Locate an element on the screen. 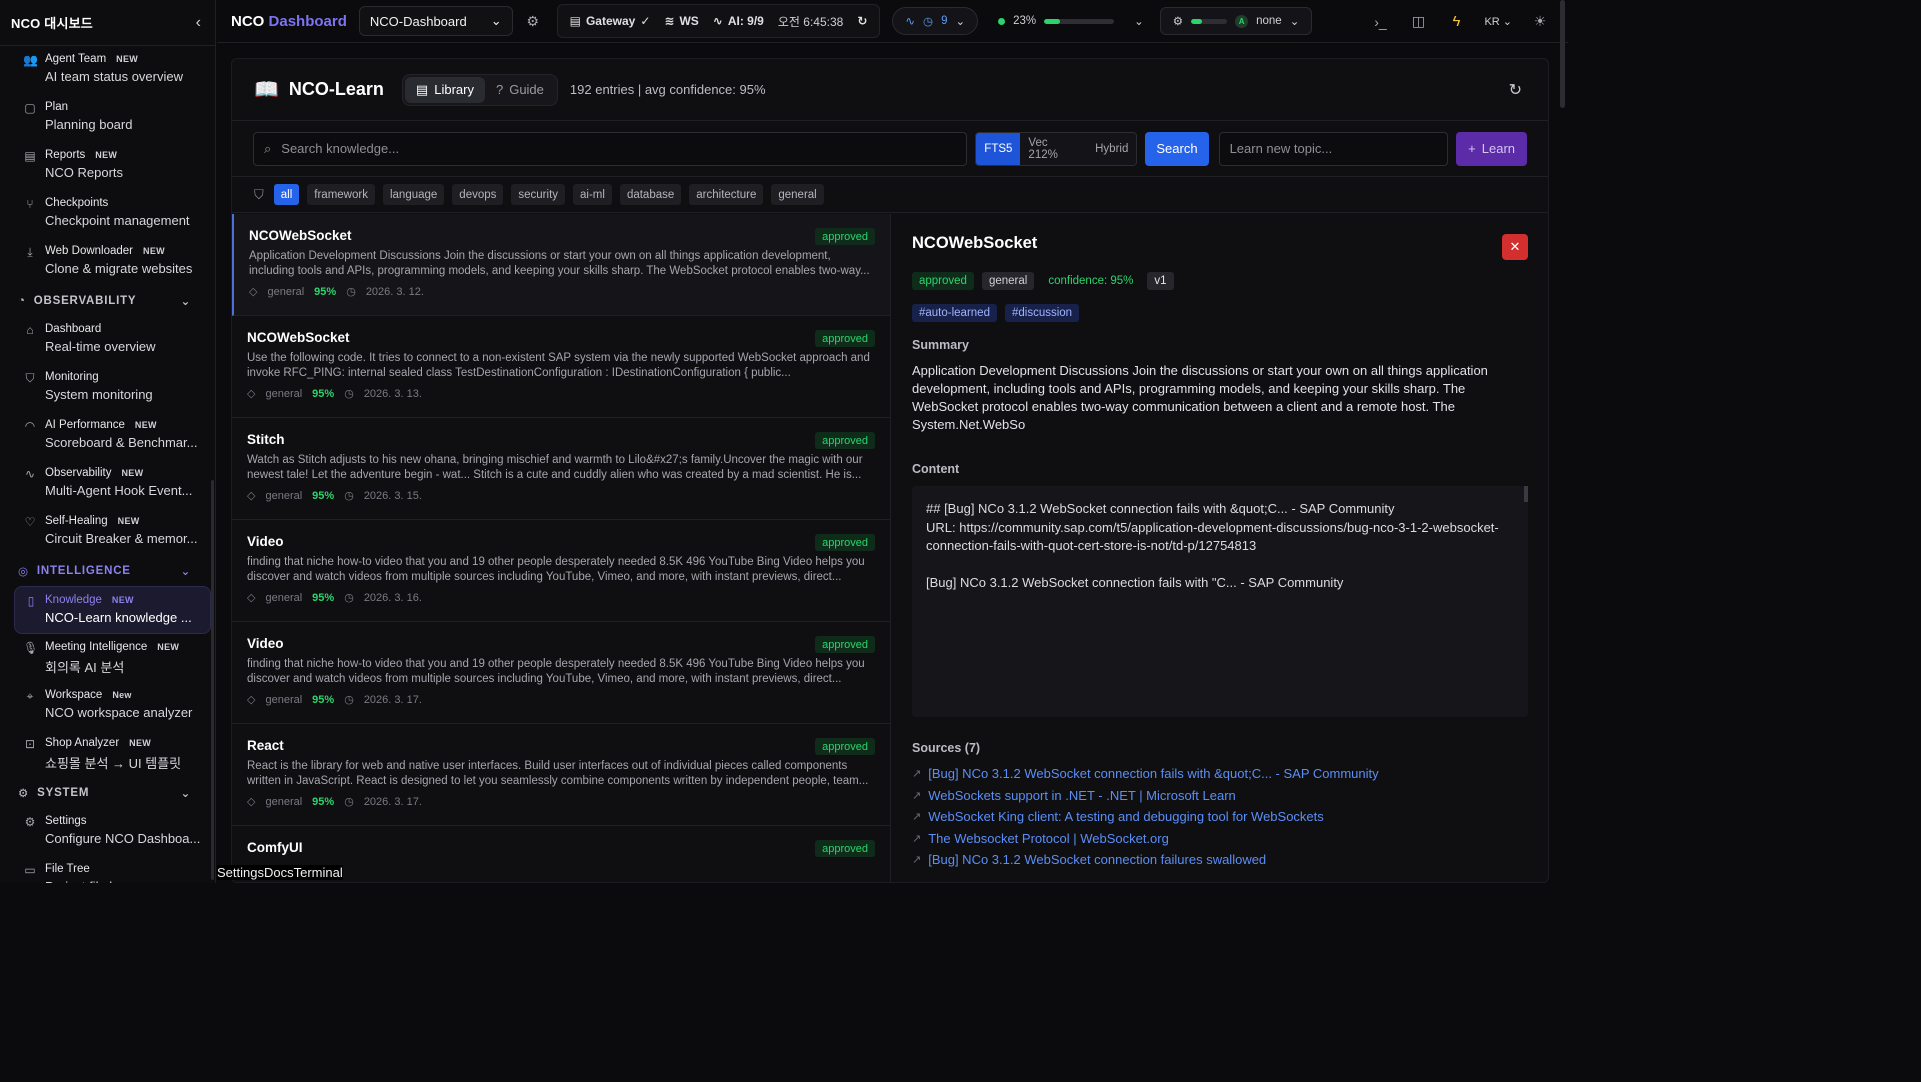 The width and height of the screenshot is (1921, 1082). hashtag: #discussion is located at coordinates (1042, 313).